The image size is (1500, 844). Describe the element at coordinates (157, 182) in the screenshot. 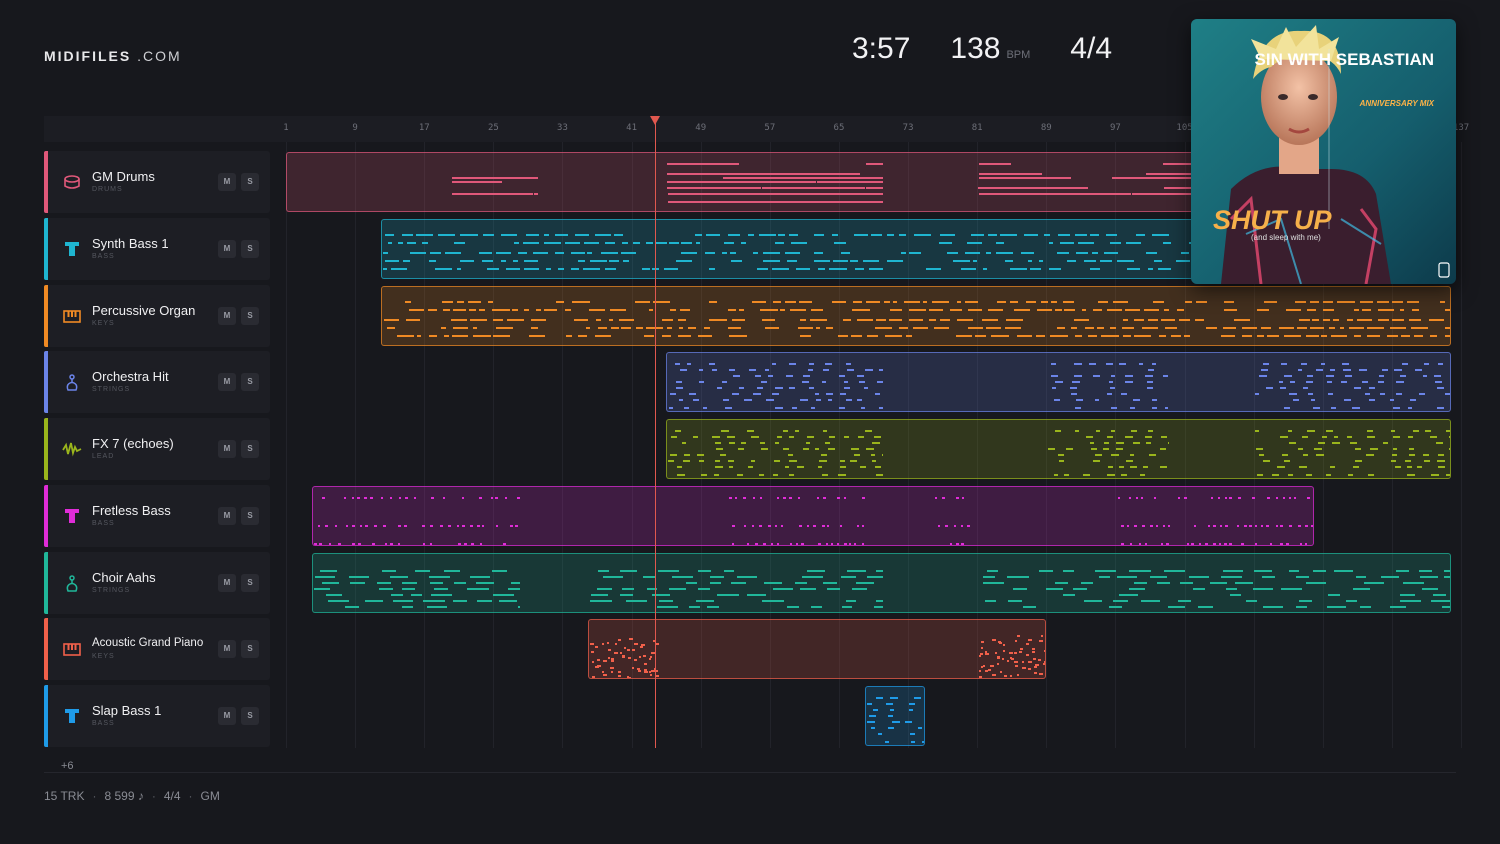

I see `track-header: GM Drums DRUMS M S` at that location.